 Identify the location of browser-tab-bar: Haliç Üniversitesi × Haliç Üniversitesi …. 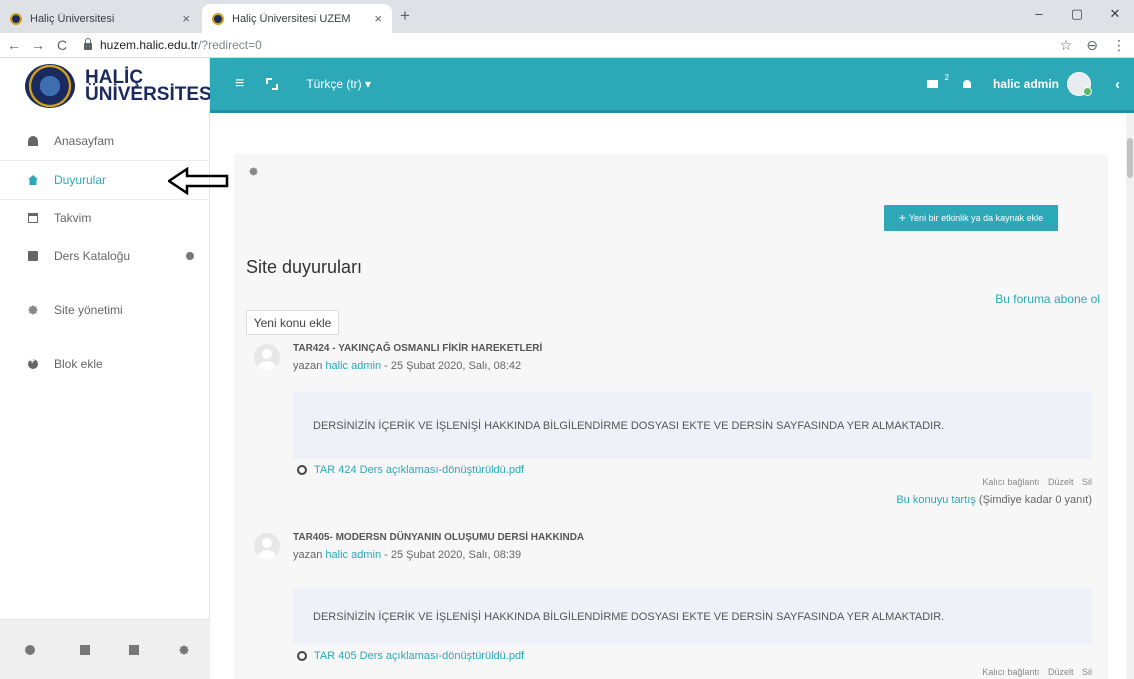
(567, 16).